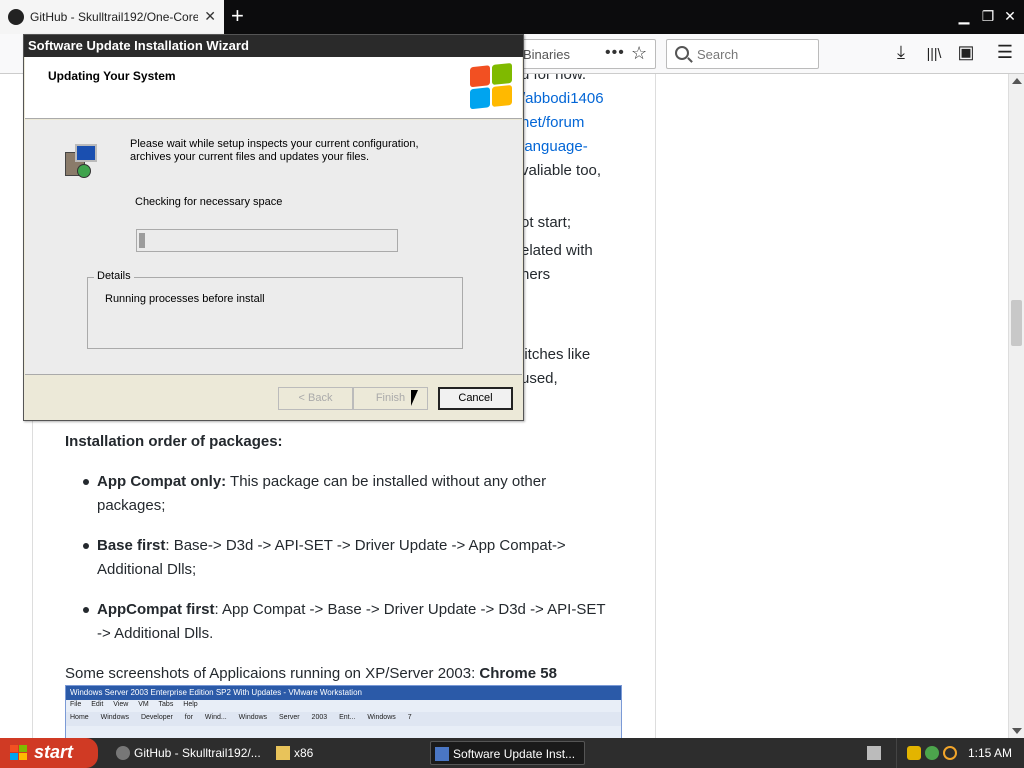 Image resolution: width=1024 pixels, height=768 pixels. What do you see at coordinates (162, 481) in the screenshot?
I see `list-item-title: App Compat only:` at bounding box center [162, 481].